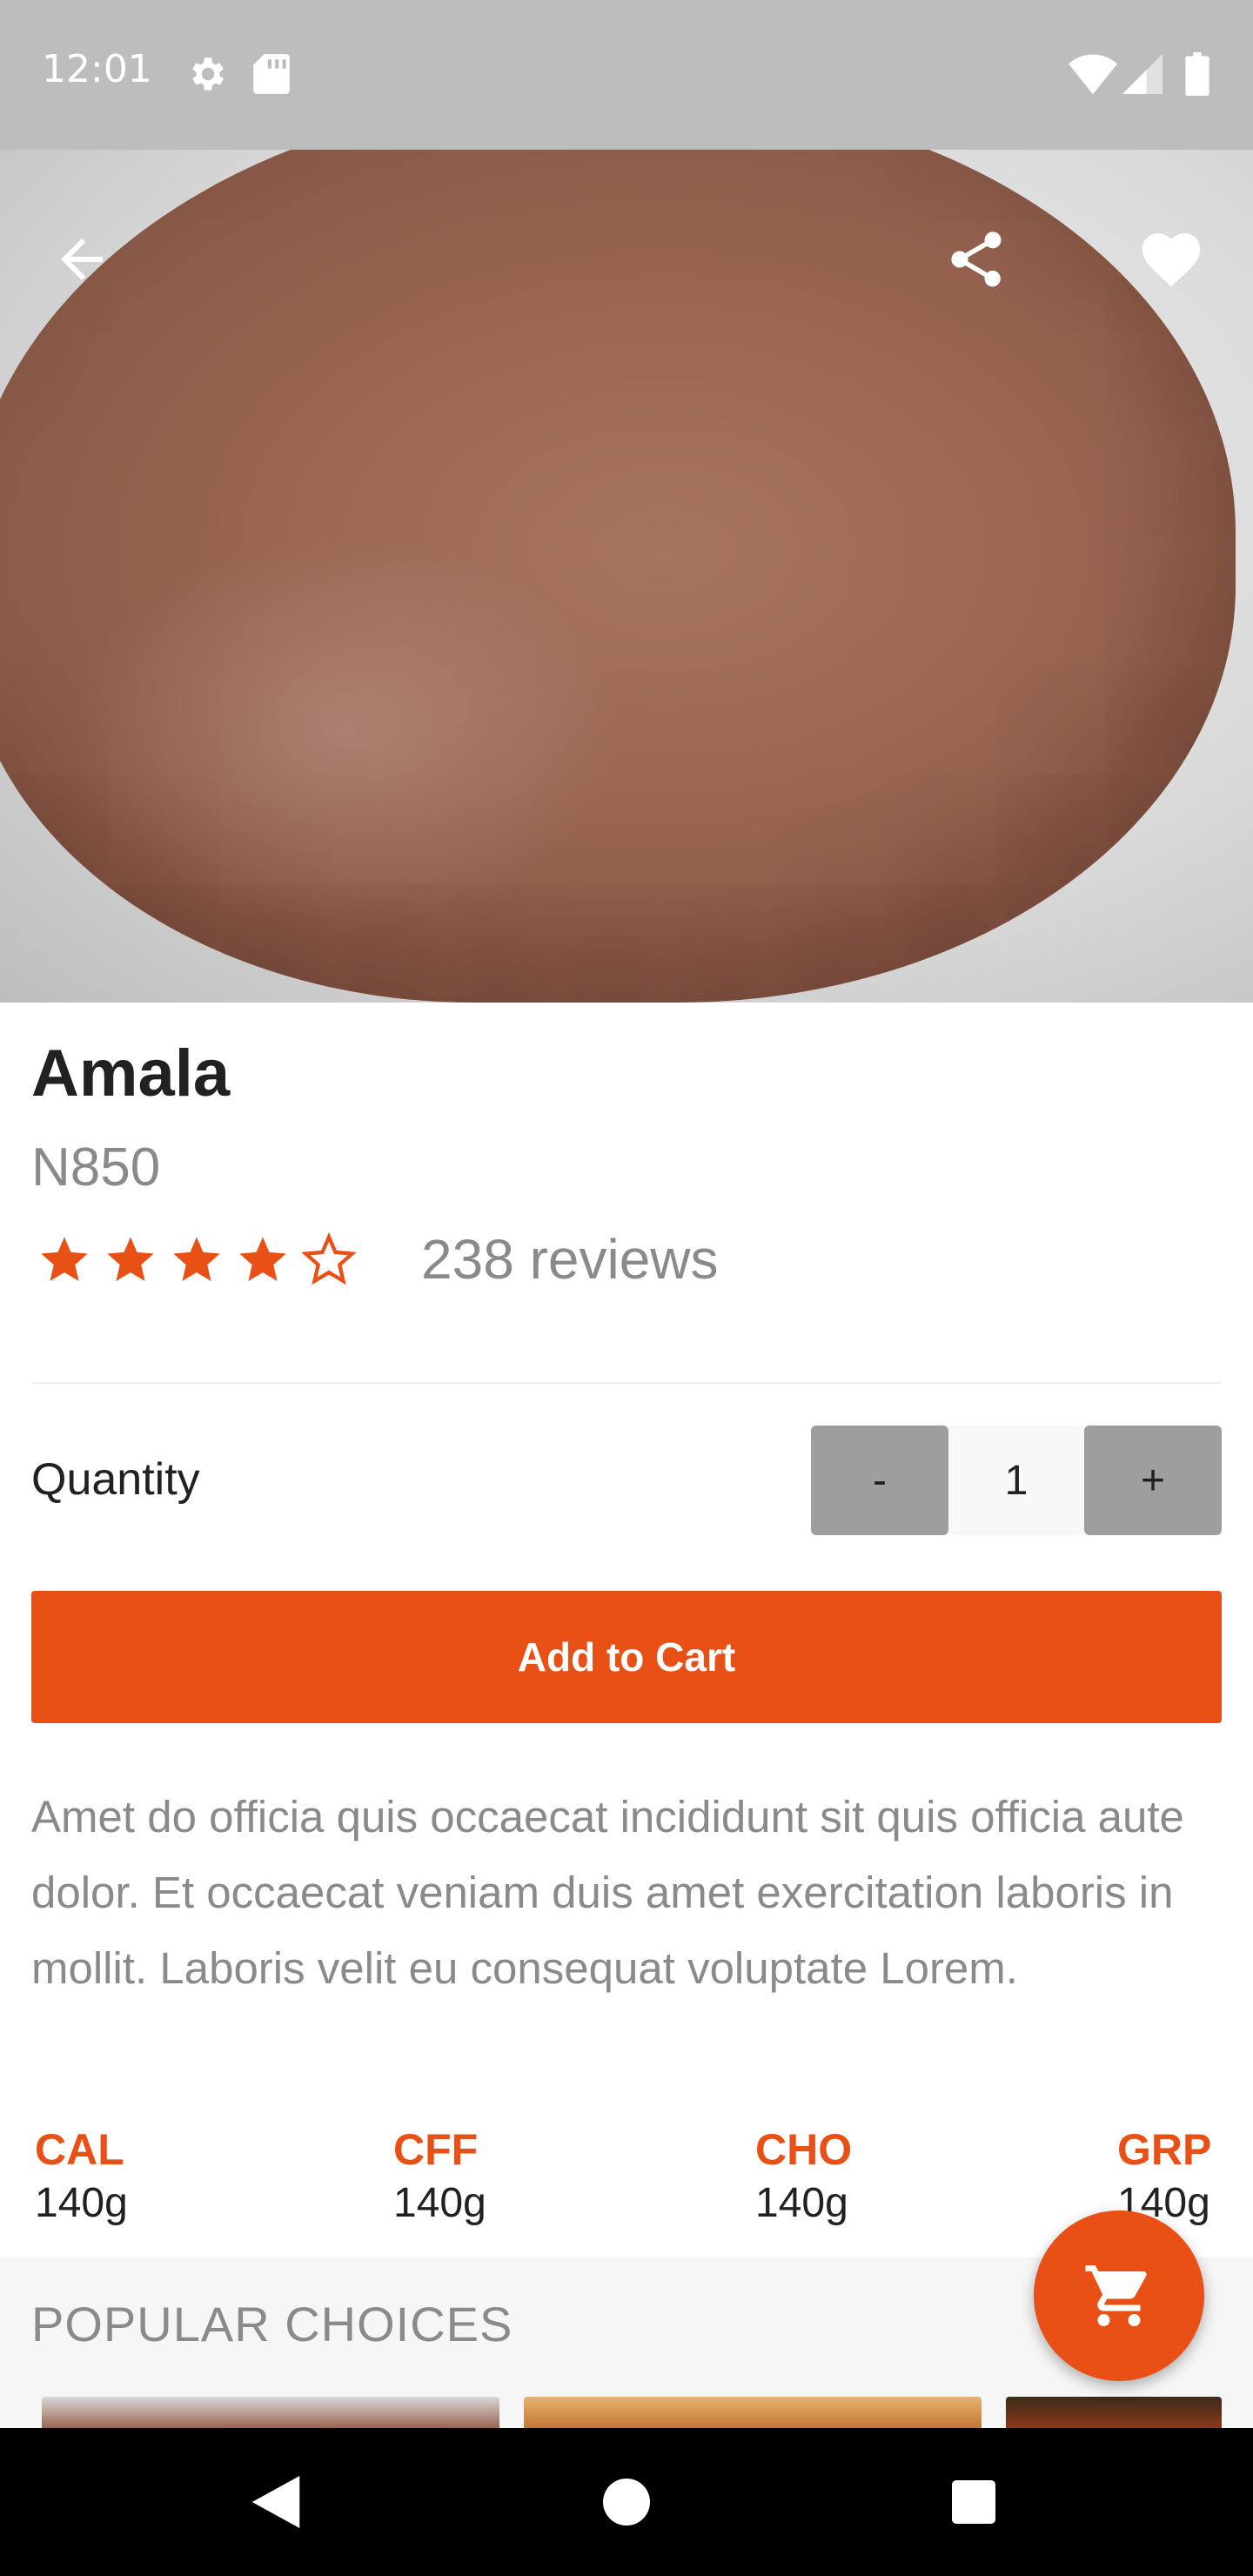 Image resolution: width=1253 pixels, height=2576 pixels. Describe the element at coordinates (271, 76) in the screenshot. I see `sd-card-icon` at that location.